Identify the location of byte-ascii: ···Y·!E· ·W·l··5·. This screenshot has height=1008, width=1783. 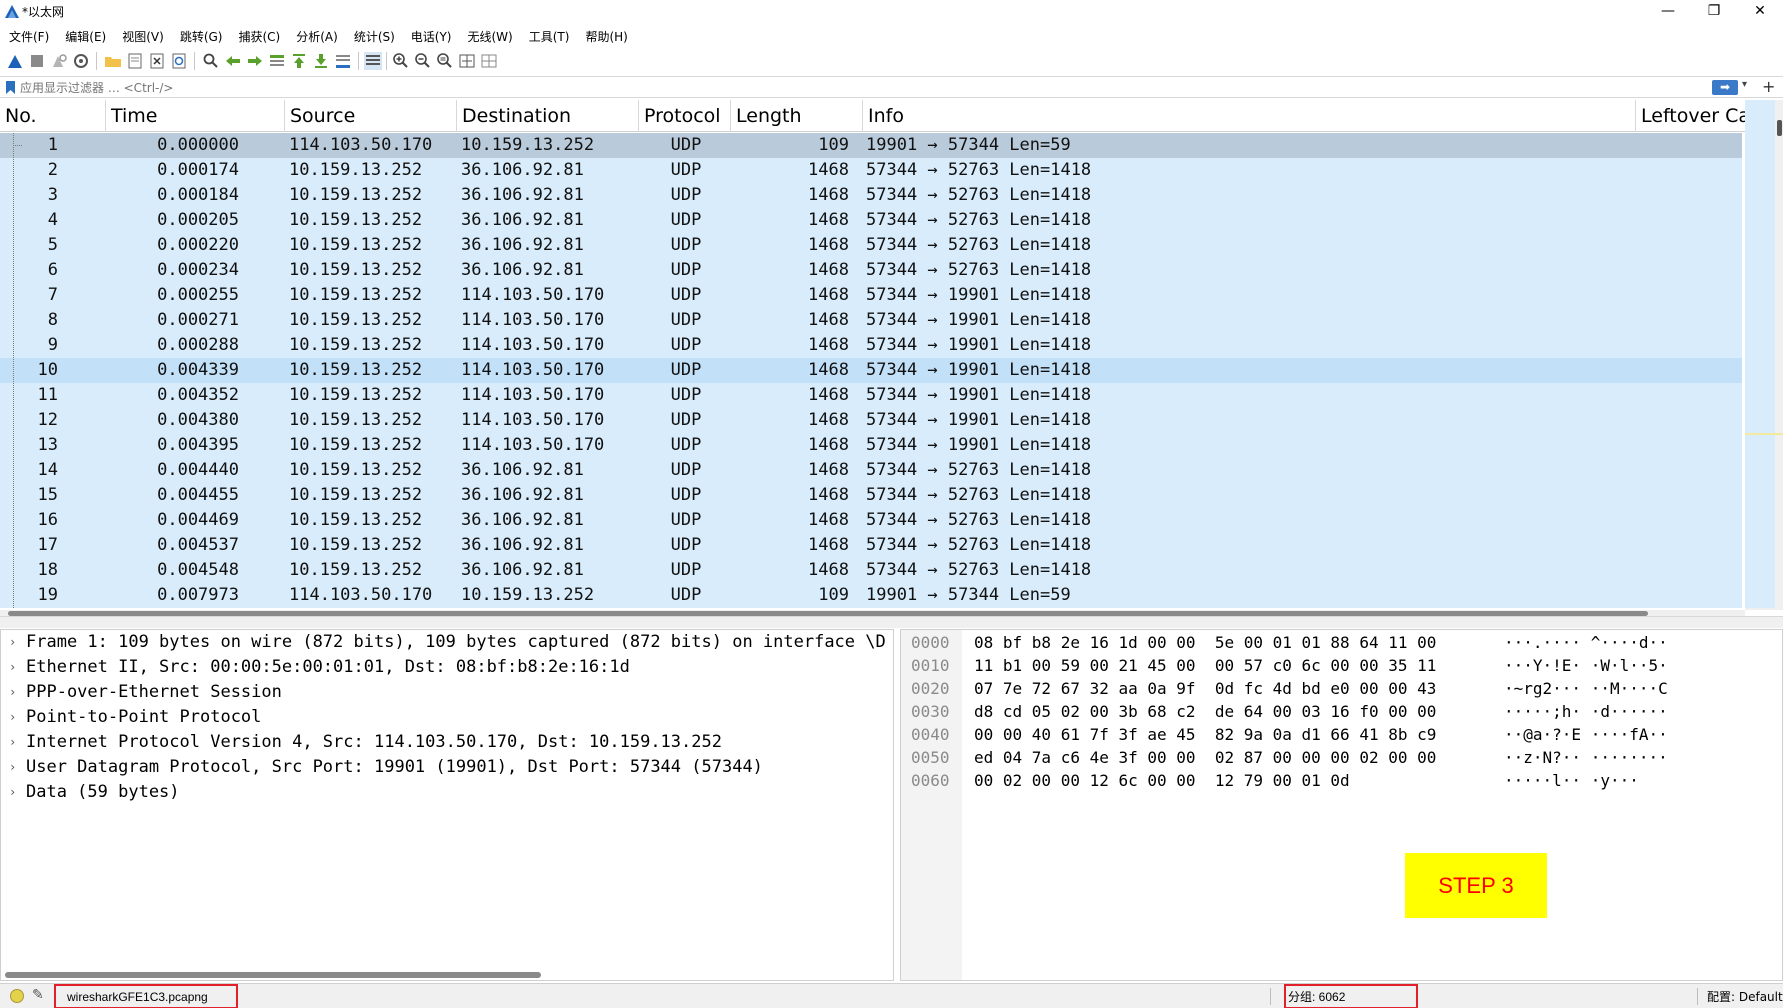
(1586, 665).